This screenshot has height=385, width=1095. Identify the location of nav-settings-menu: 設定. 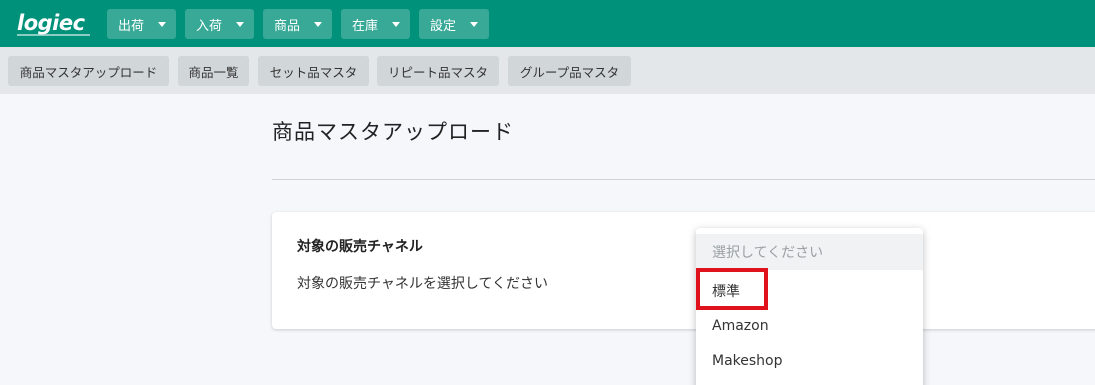
(454, 24).